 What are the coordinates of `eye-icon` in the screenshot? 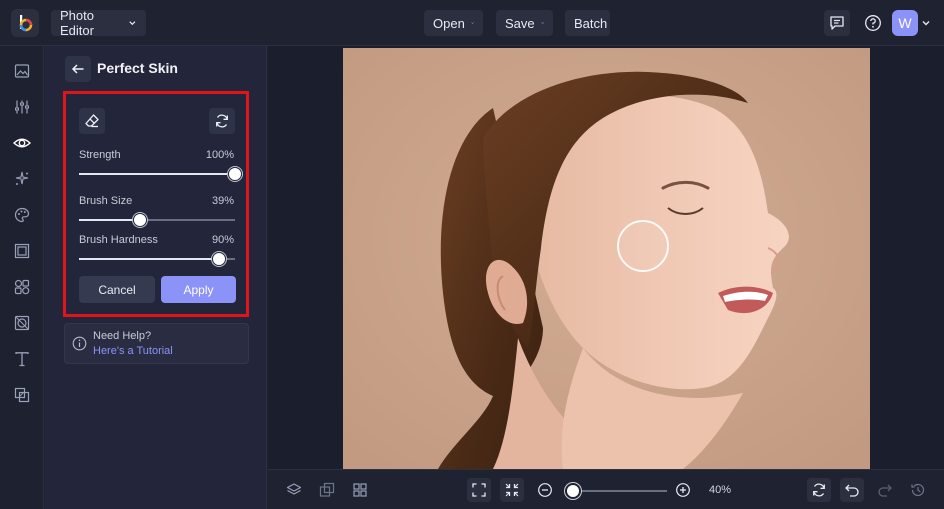 It's located at (22, 143).